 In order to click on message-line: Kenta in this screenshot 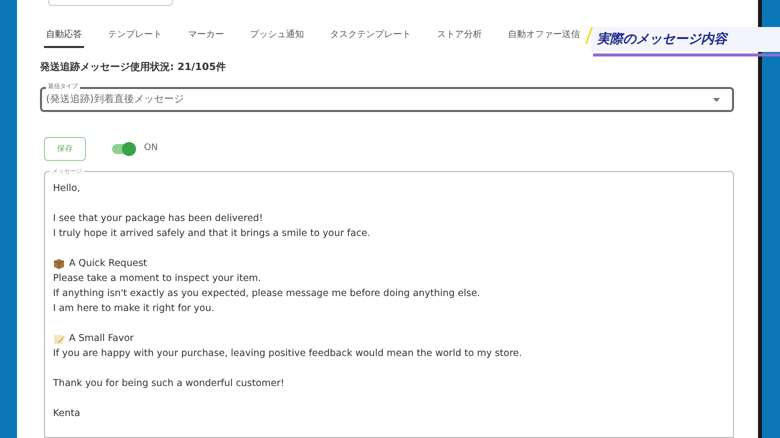, I will do `click(66, 414)`.